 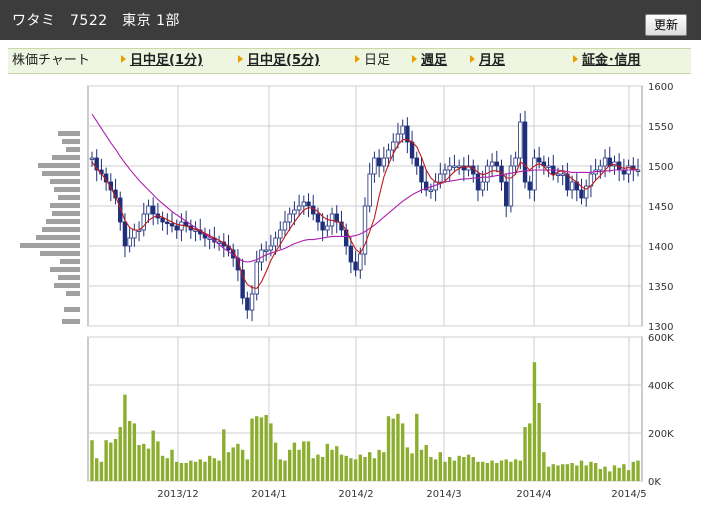 I want to click on price-tick-label: 1600, so click(x=660, y=87).